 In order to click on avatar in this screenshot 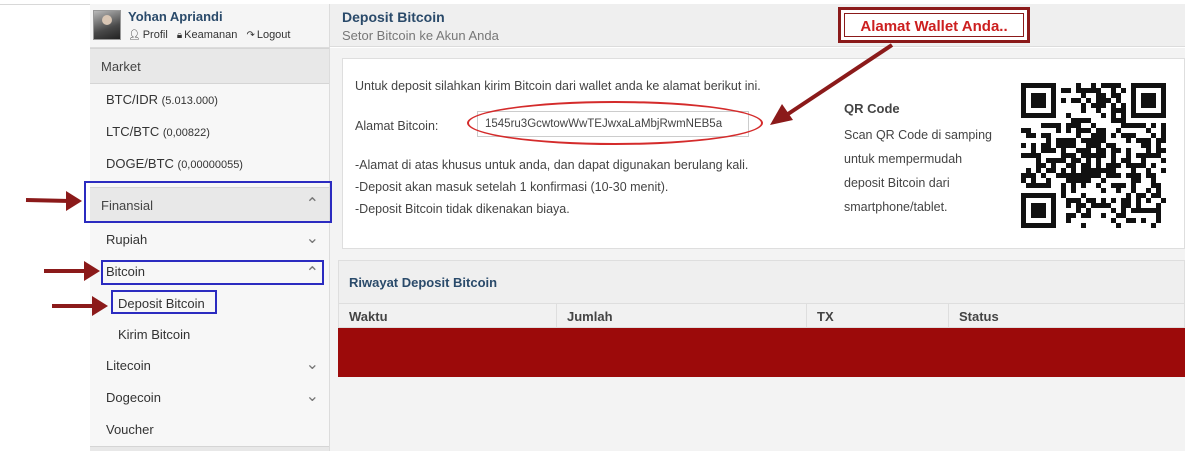, I will do `click(107, 25)`.